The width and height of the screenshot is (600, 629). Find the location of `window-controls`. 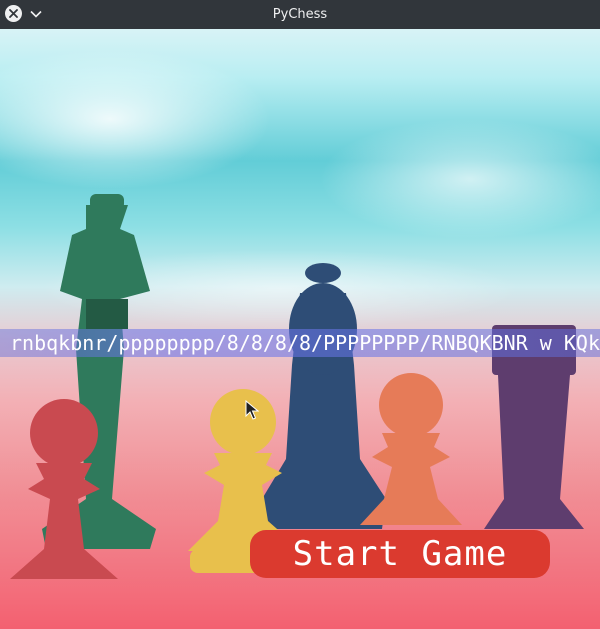

window-controls is located at coordinates (24, 13).